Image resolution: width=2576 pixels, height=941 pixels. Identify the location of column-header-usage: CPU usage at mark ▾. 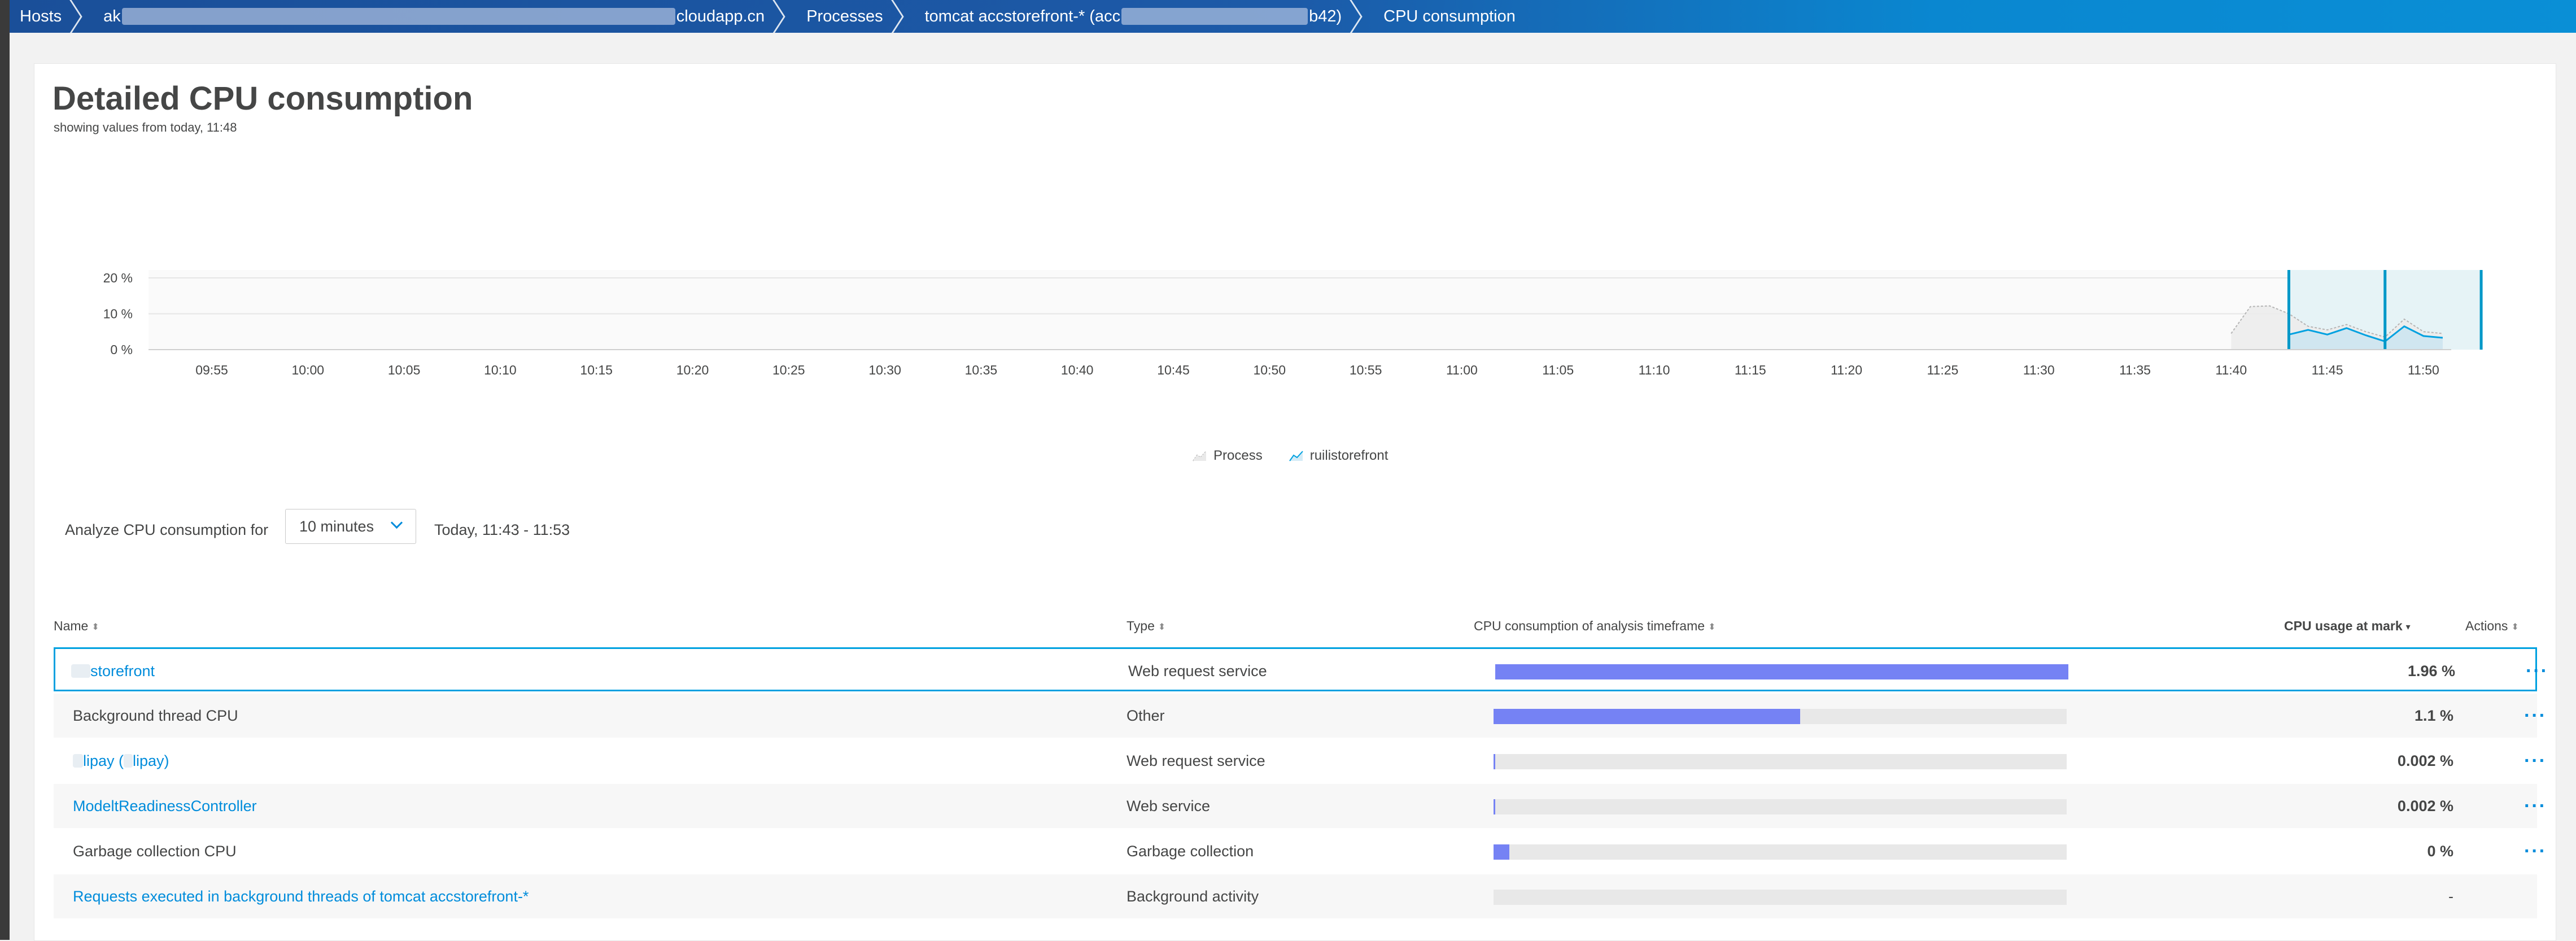
(2348, 626).